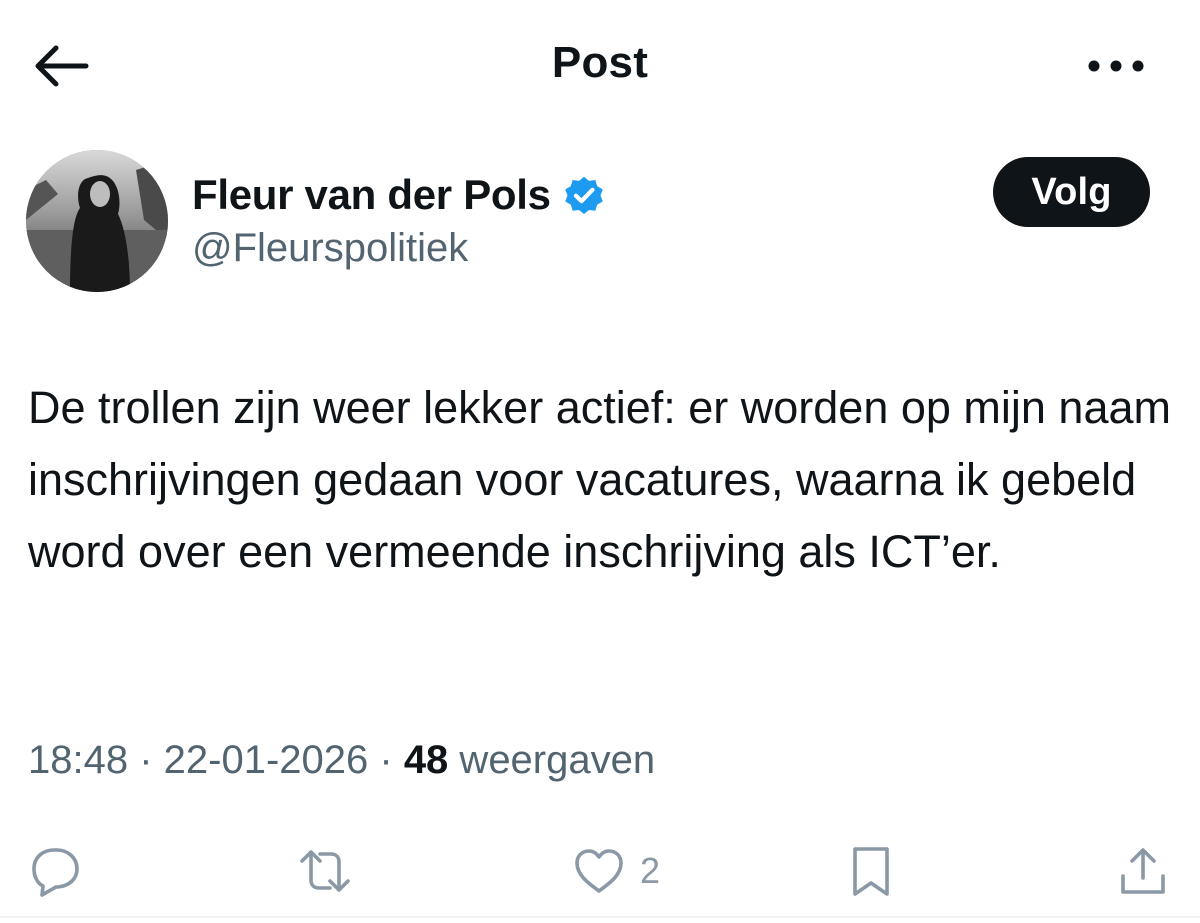 This screenshot has width=1200, height=923. I want to click on heart-icon, so click(599, 871).